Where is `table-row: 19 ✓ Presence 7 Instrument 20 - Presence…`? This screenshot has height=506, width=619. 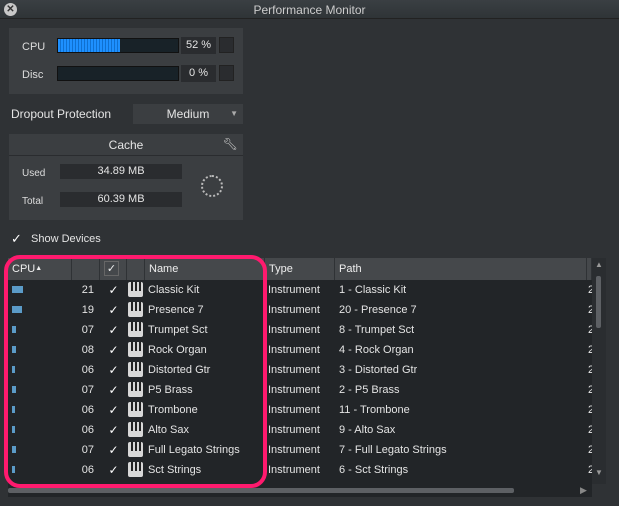 table-row: 19 ✓ Presence 7 Instrument 20 - Presence… is located at coordinates (300, 310).